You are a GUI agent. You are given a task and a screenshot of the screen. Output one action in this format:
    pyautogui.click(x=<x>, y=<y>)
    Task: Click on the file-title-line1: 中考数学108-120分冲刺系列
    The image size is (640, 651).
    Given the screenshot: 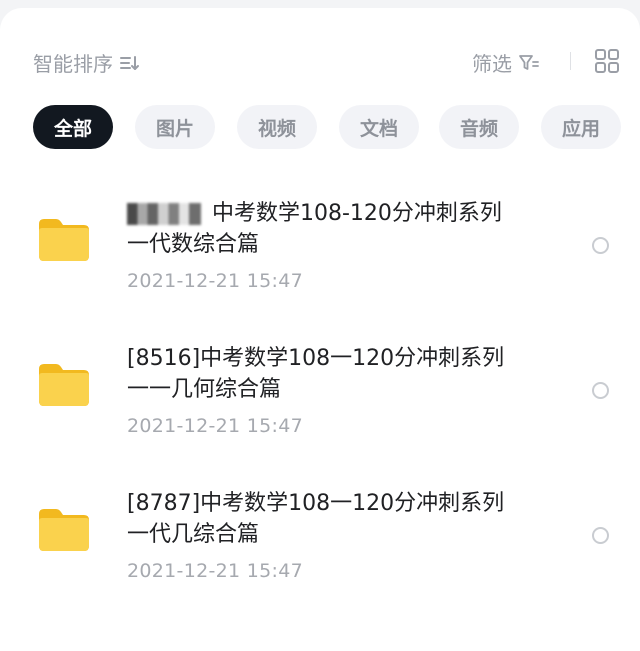 What is the action you would take?
    pyautogui.click(x=353, y=213)
    